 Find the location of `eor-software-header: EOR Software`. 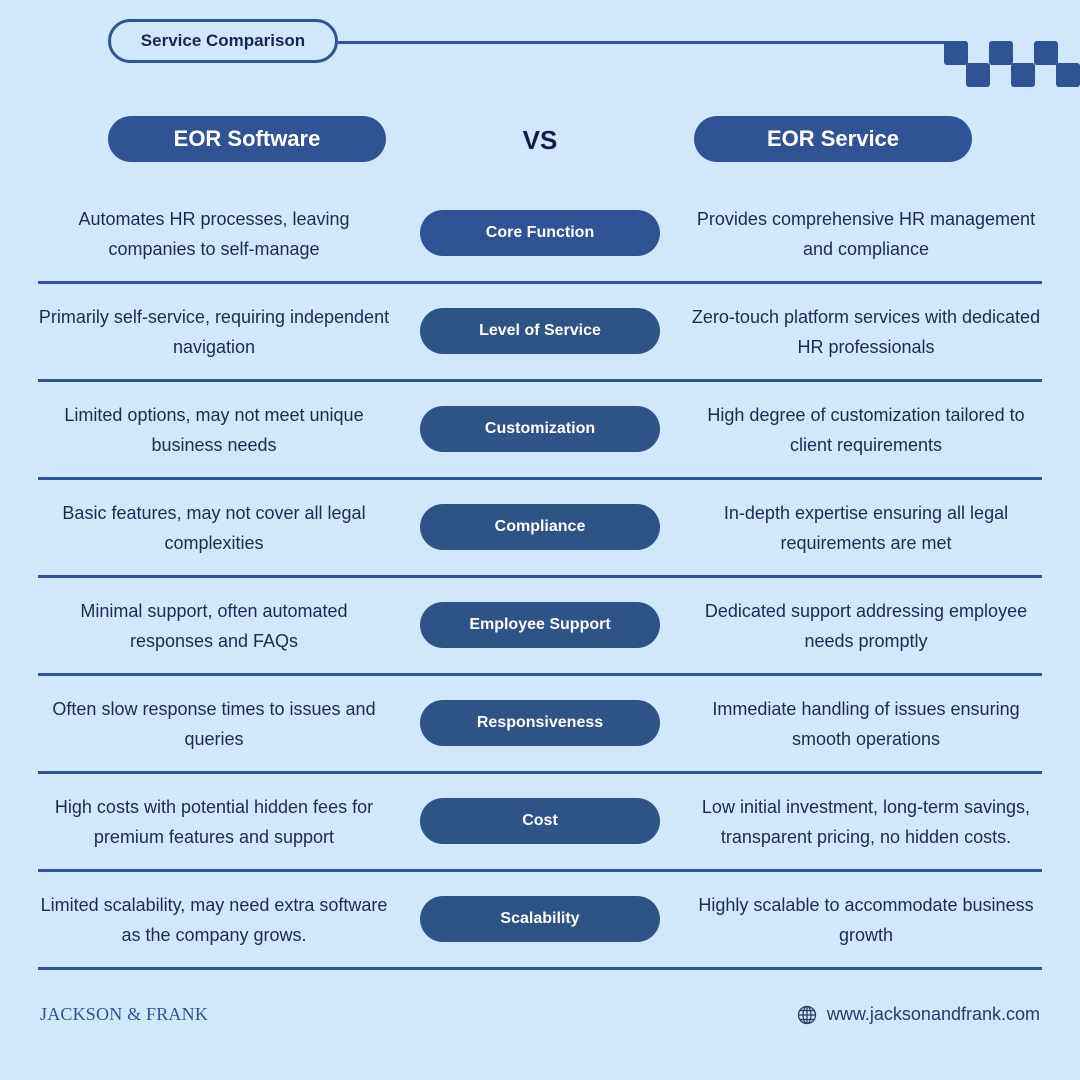

eor-software-header: EOR Software is located at coordinates (247, 139).